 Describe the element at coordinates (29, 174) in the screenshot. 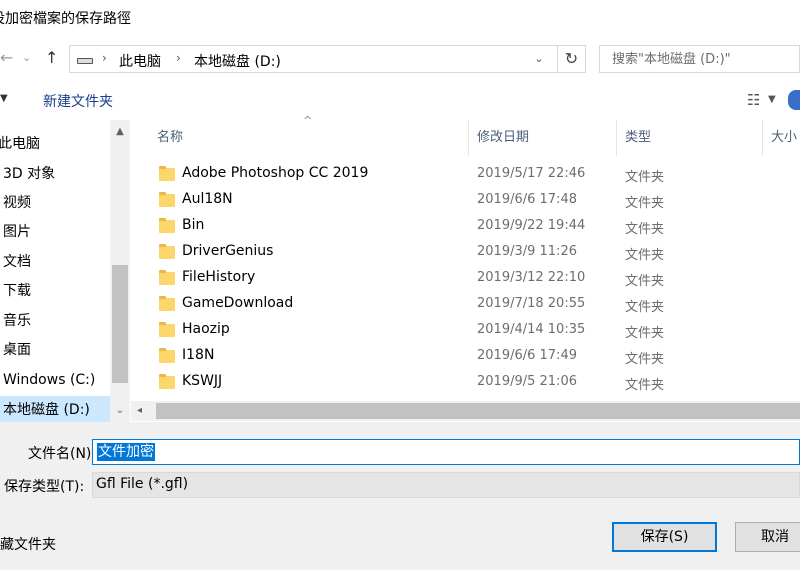

I see `nav-item-label: 3D 对象` at that location.